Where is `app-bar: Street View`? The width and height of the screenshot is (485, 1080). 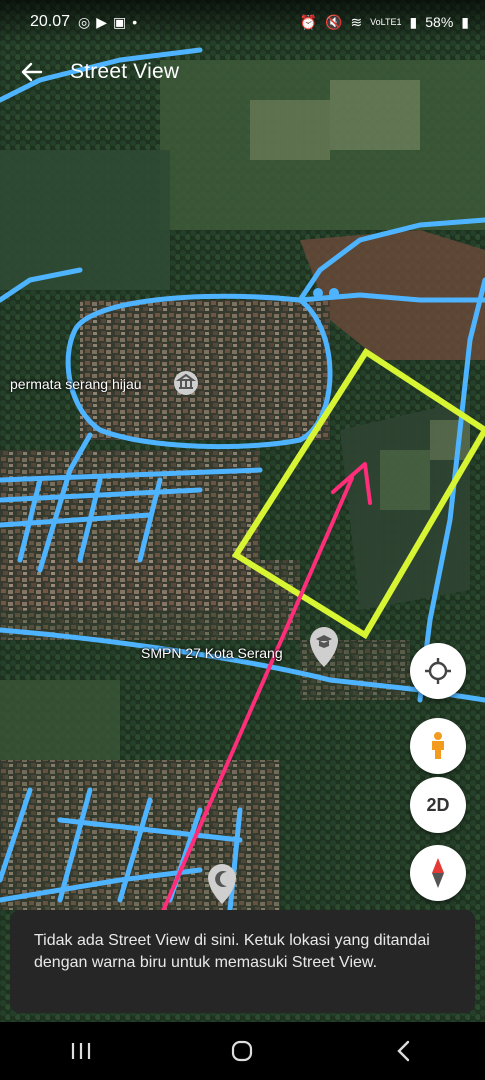
app-bar: Street View is located at coordinates (242, 72).